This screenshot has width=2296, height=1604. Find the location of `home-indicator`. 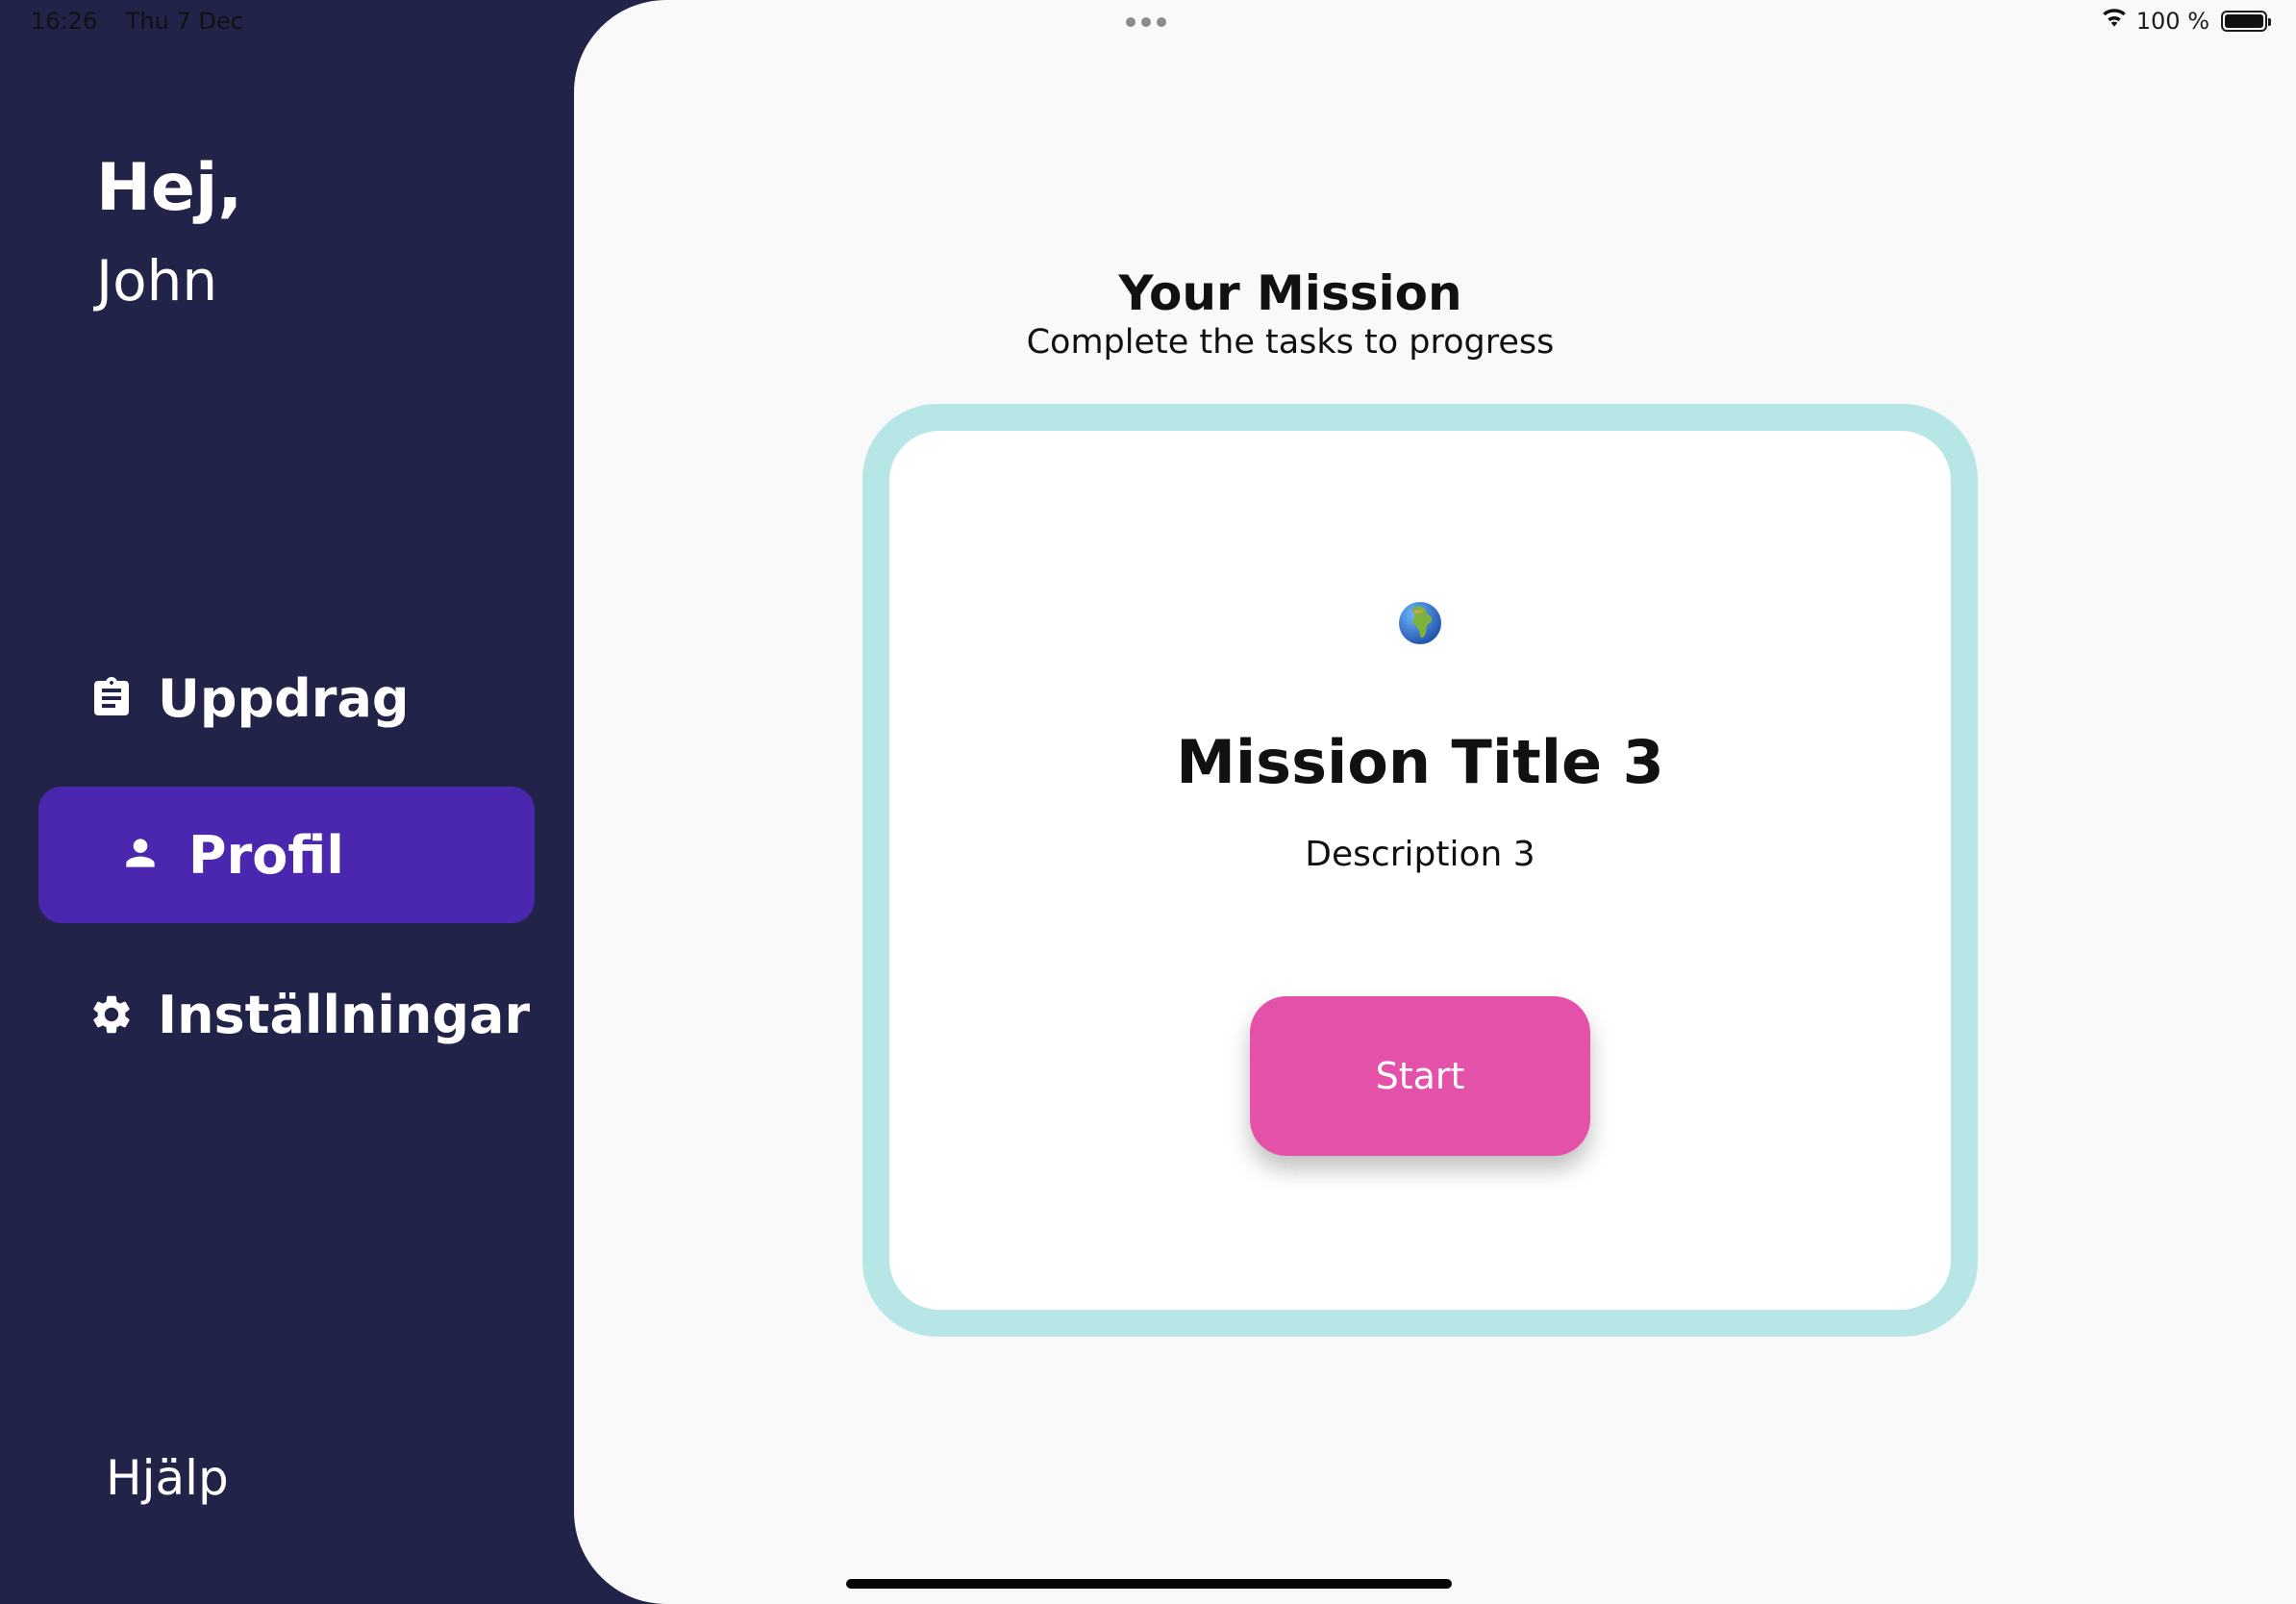

home-indicator is located at coordinates (1149, 1584).